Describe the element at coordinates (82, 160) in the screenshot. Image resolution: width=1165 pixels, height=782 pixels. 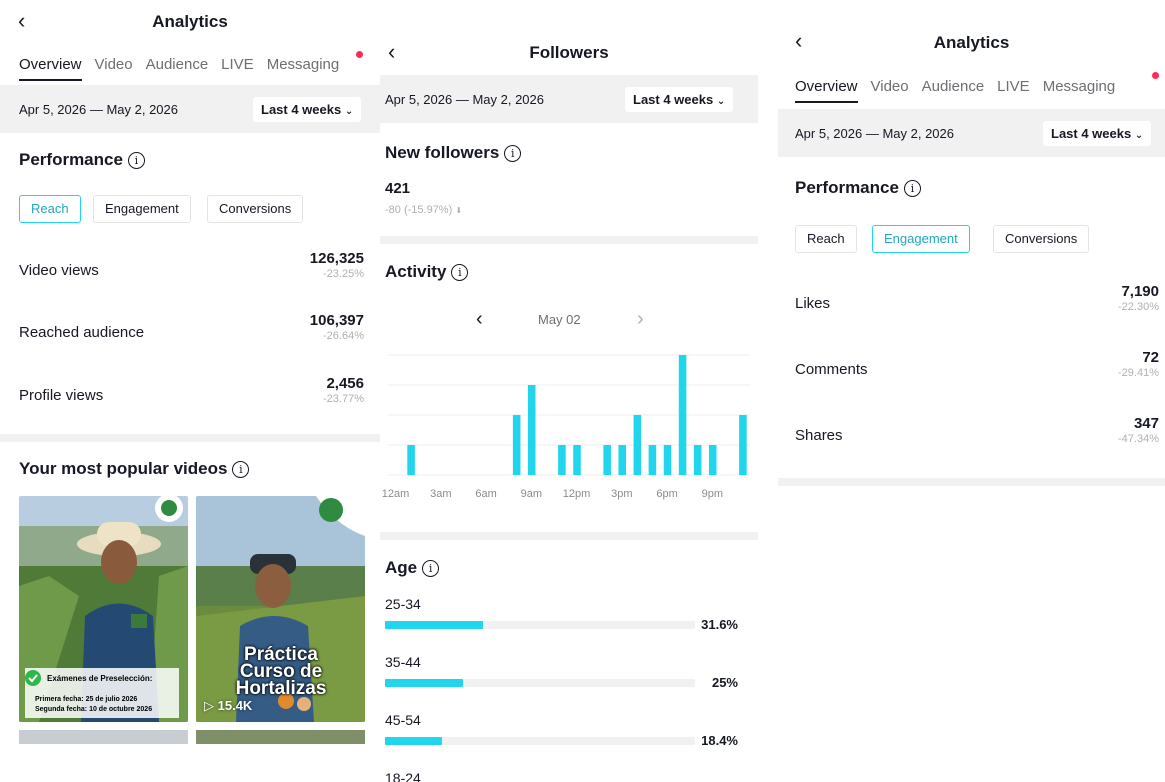
I see `performance-heading: Performance i` at that location.